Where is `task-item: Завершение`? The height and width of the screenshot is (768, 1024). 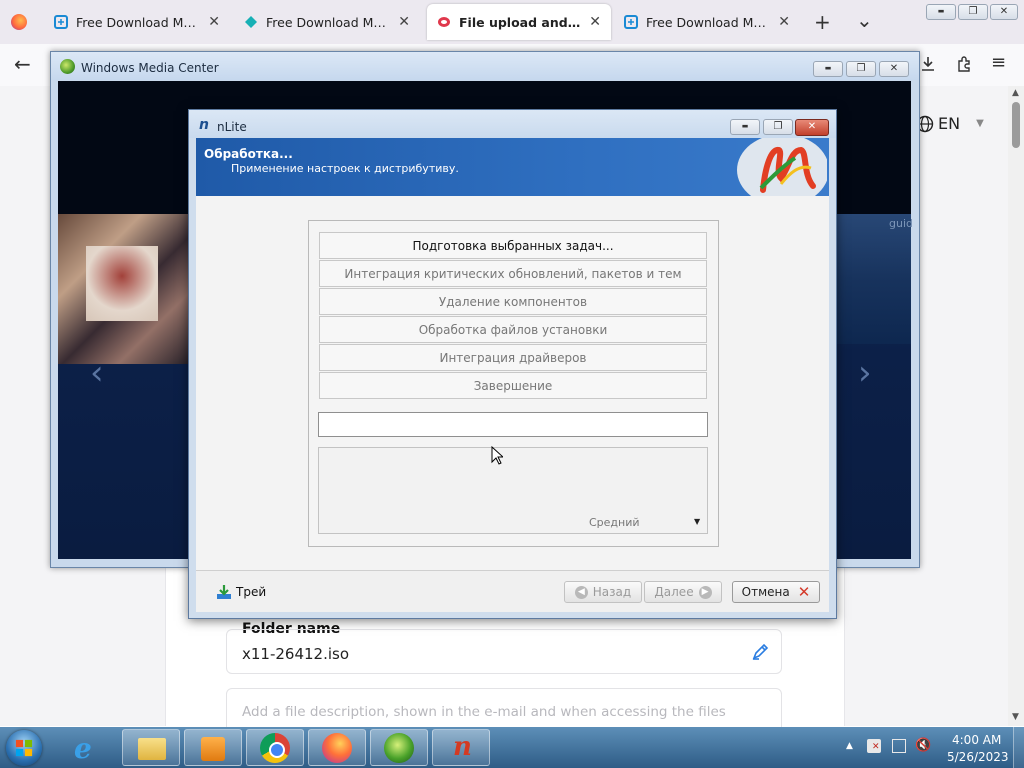 task-item: Завершение is located at coordinates (513, 385).